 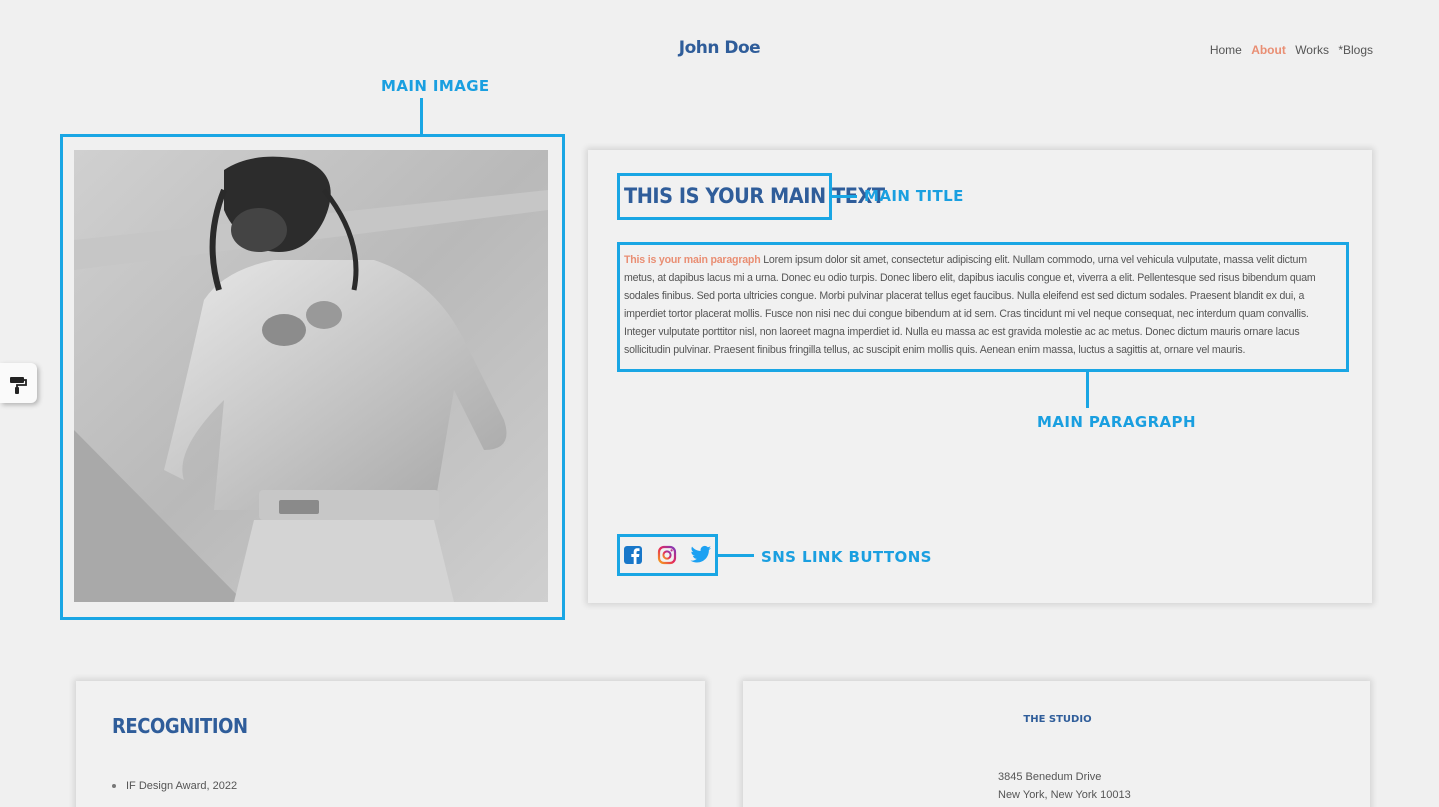 I want to click on annotation-box-main-title, so click(x=724, y=196).